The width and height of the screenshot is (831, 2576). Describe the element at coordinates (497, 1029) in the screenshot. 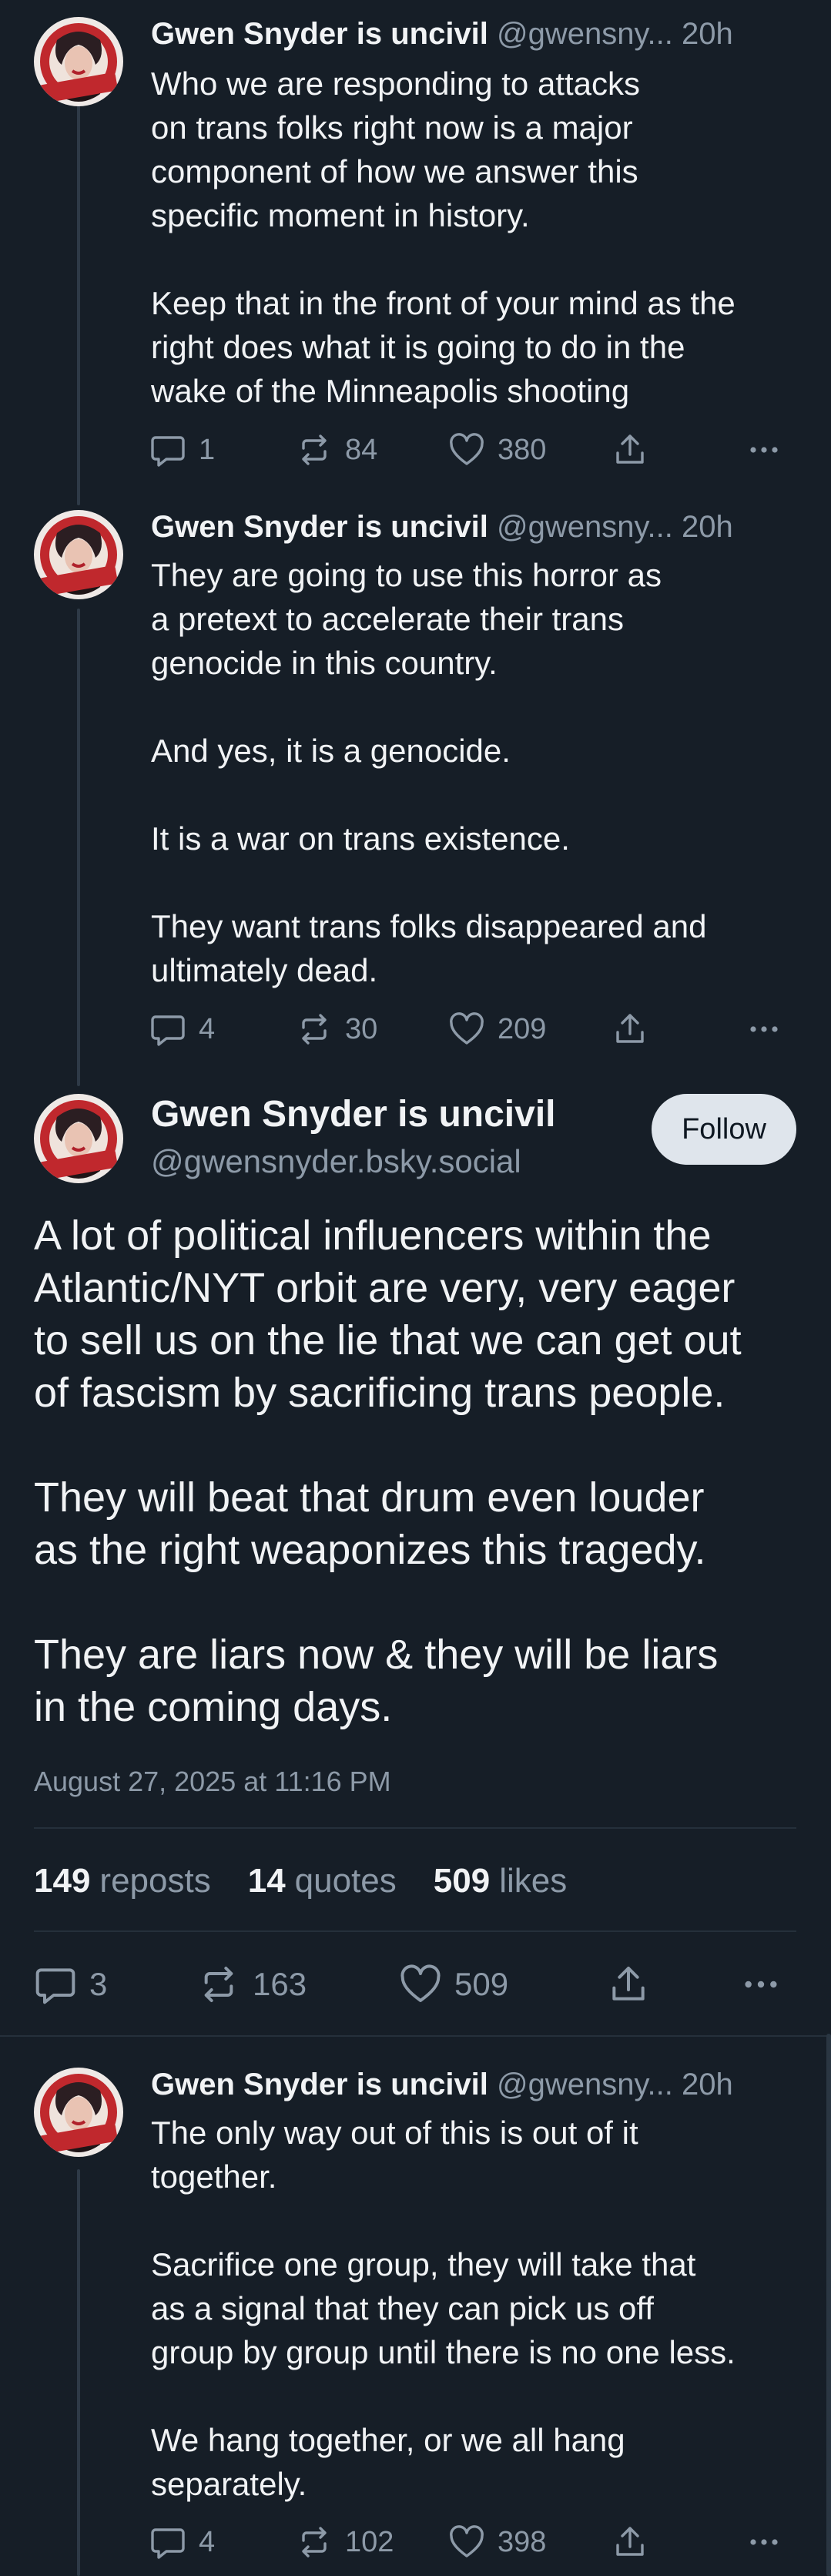

I see `like-button: 209` at that location.